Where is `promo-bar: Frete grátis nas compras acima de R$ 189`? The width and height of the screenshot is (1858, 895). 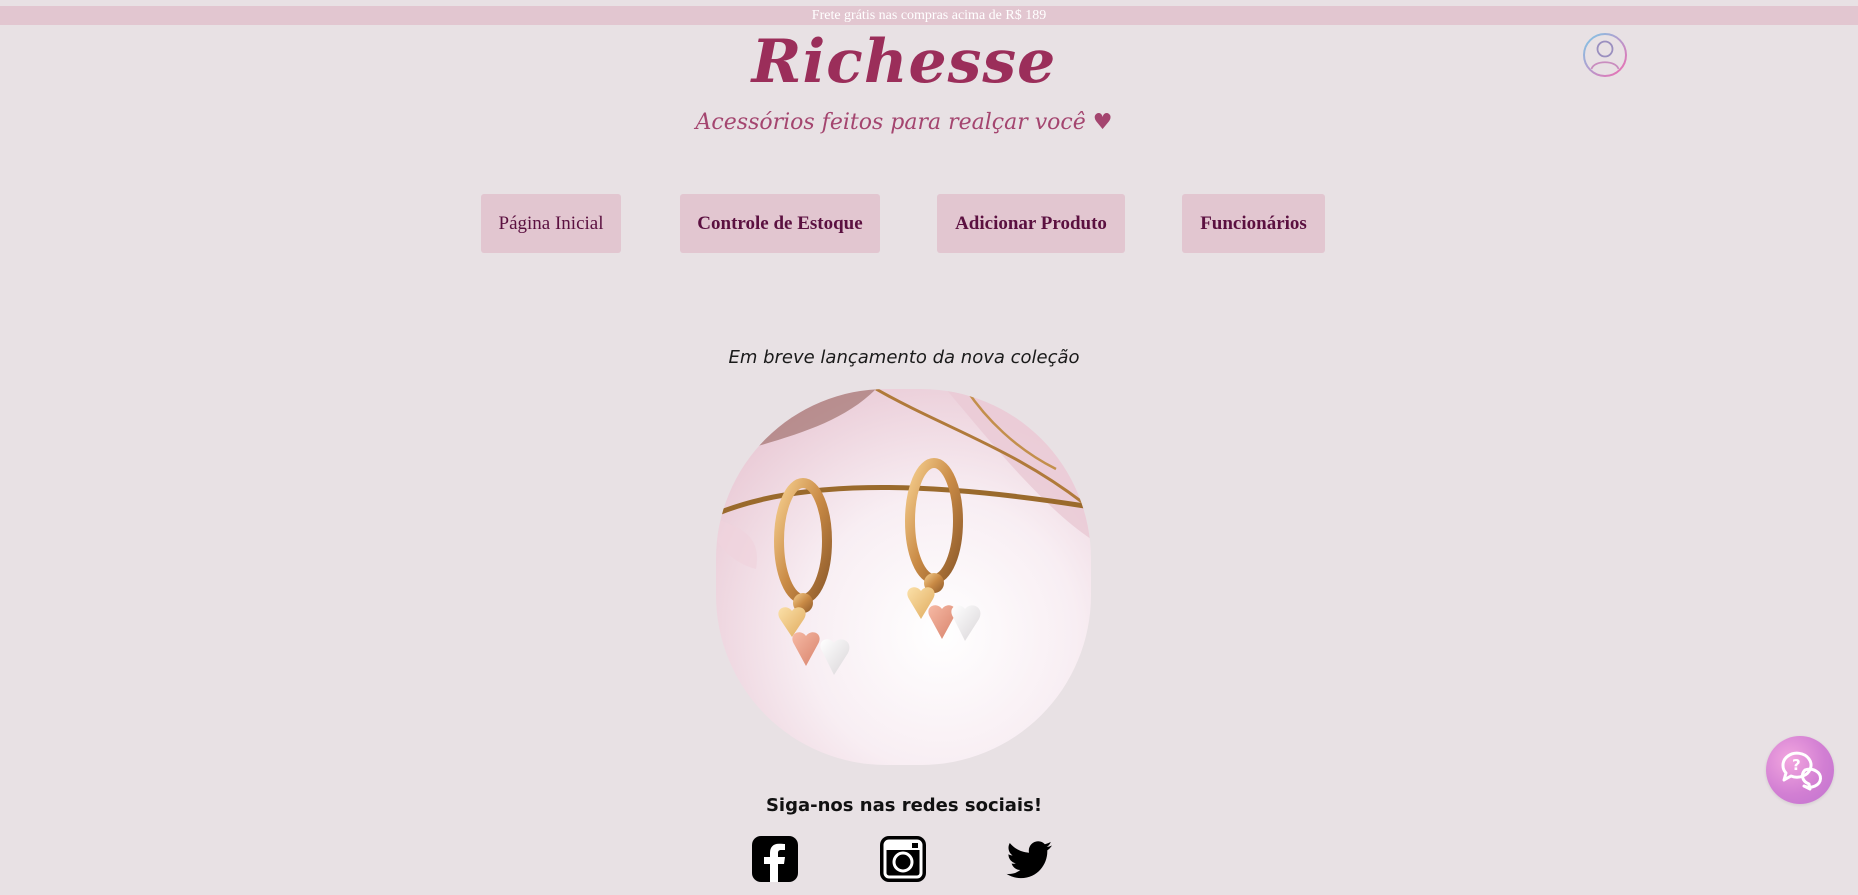
promo-bar: Frete grátis nas compras acima de R$ 189 is located at coordinates (929, 15).